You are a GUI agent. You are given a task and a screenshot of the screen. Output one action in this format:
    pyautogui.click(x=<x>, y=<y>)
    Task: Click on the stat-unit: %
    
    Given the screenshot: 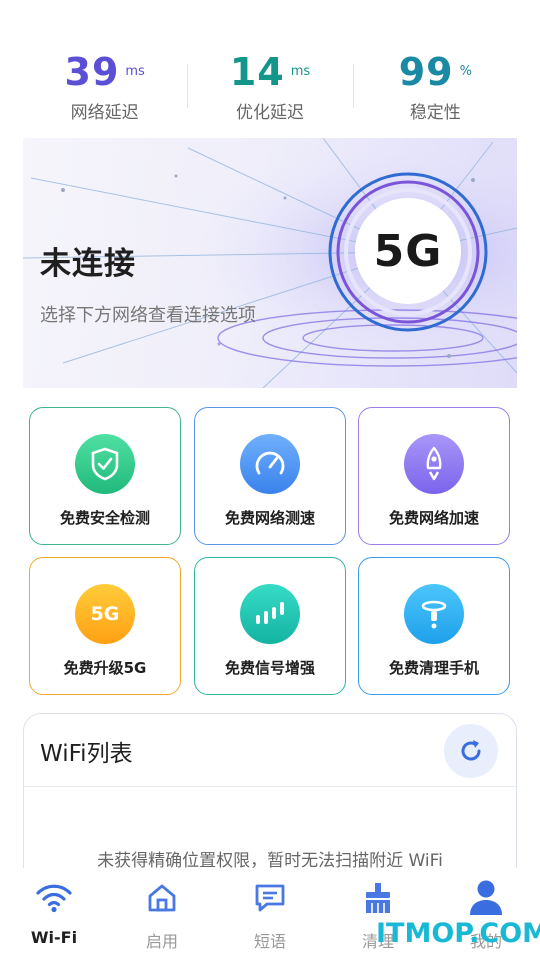 What is the action you would take?
    pyautogui.click(x=465, y=71)
    